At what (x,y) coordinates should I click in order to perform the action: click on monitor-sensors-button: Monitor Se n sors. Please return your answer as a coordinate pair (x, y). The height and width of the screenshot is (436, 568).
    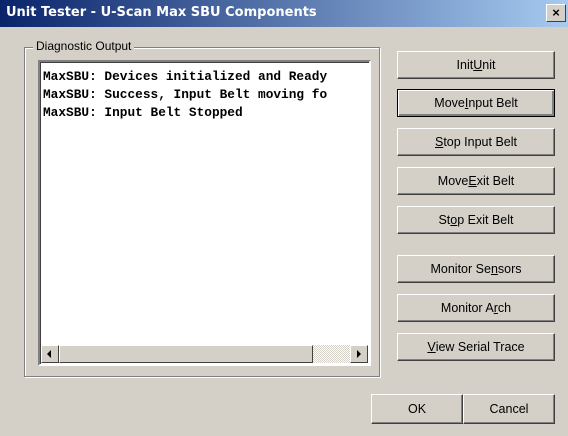
    Looking at the image, I should click on (476, 269).